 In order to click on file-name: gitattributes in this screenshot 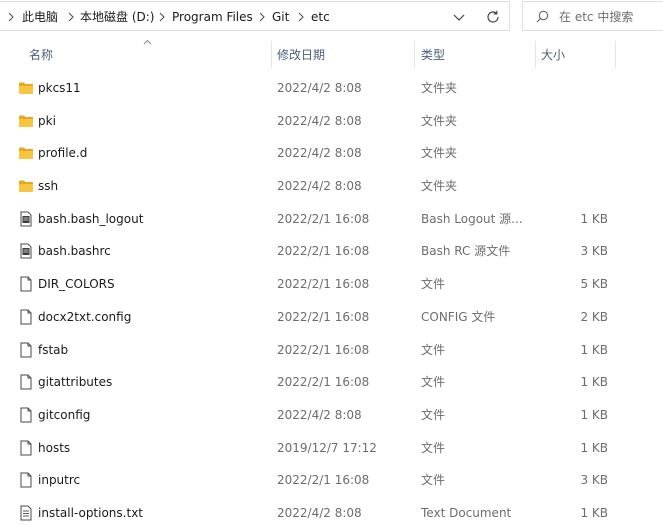, I will do `click(75, 382)`.